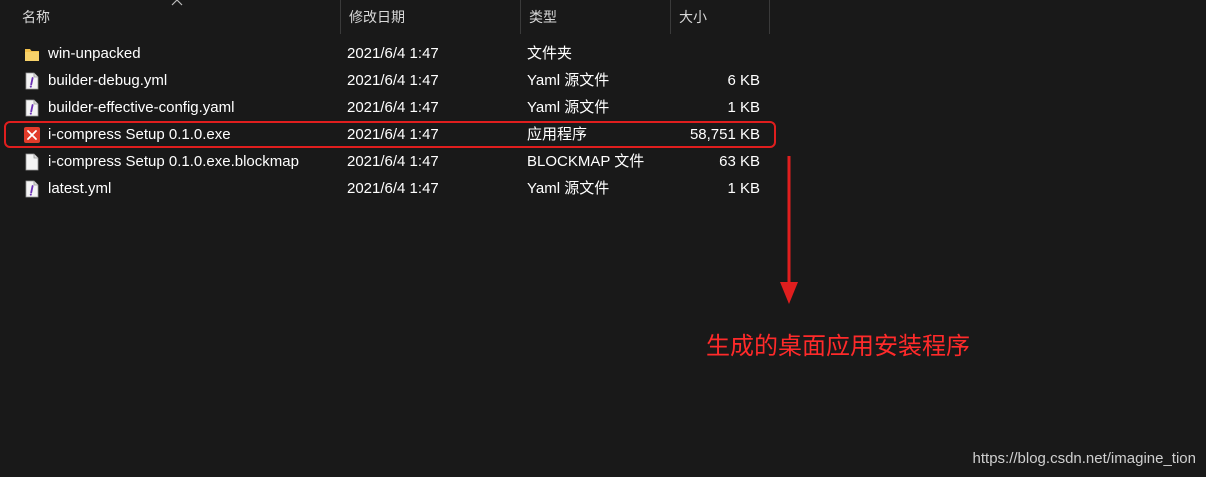 The height and width of the screenshot is (477, 1206). I want to click on file-row-win-unpacked: win-unpacked 2021/6/4 1:47 文件夹, so click(390, 53).